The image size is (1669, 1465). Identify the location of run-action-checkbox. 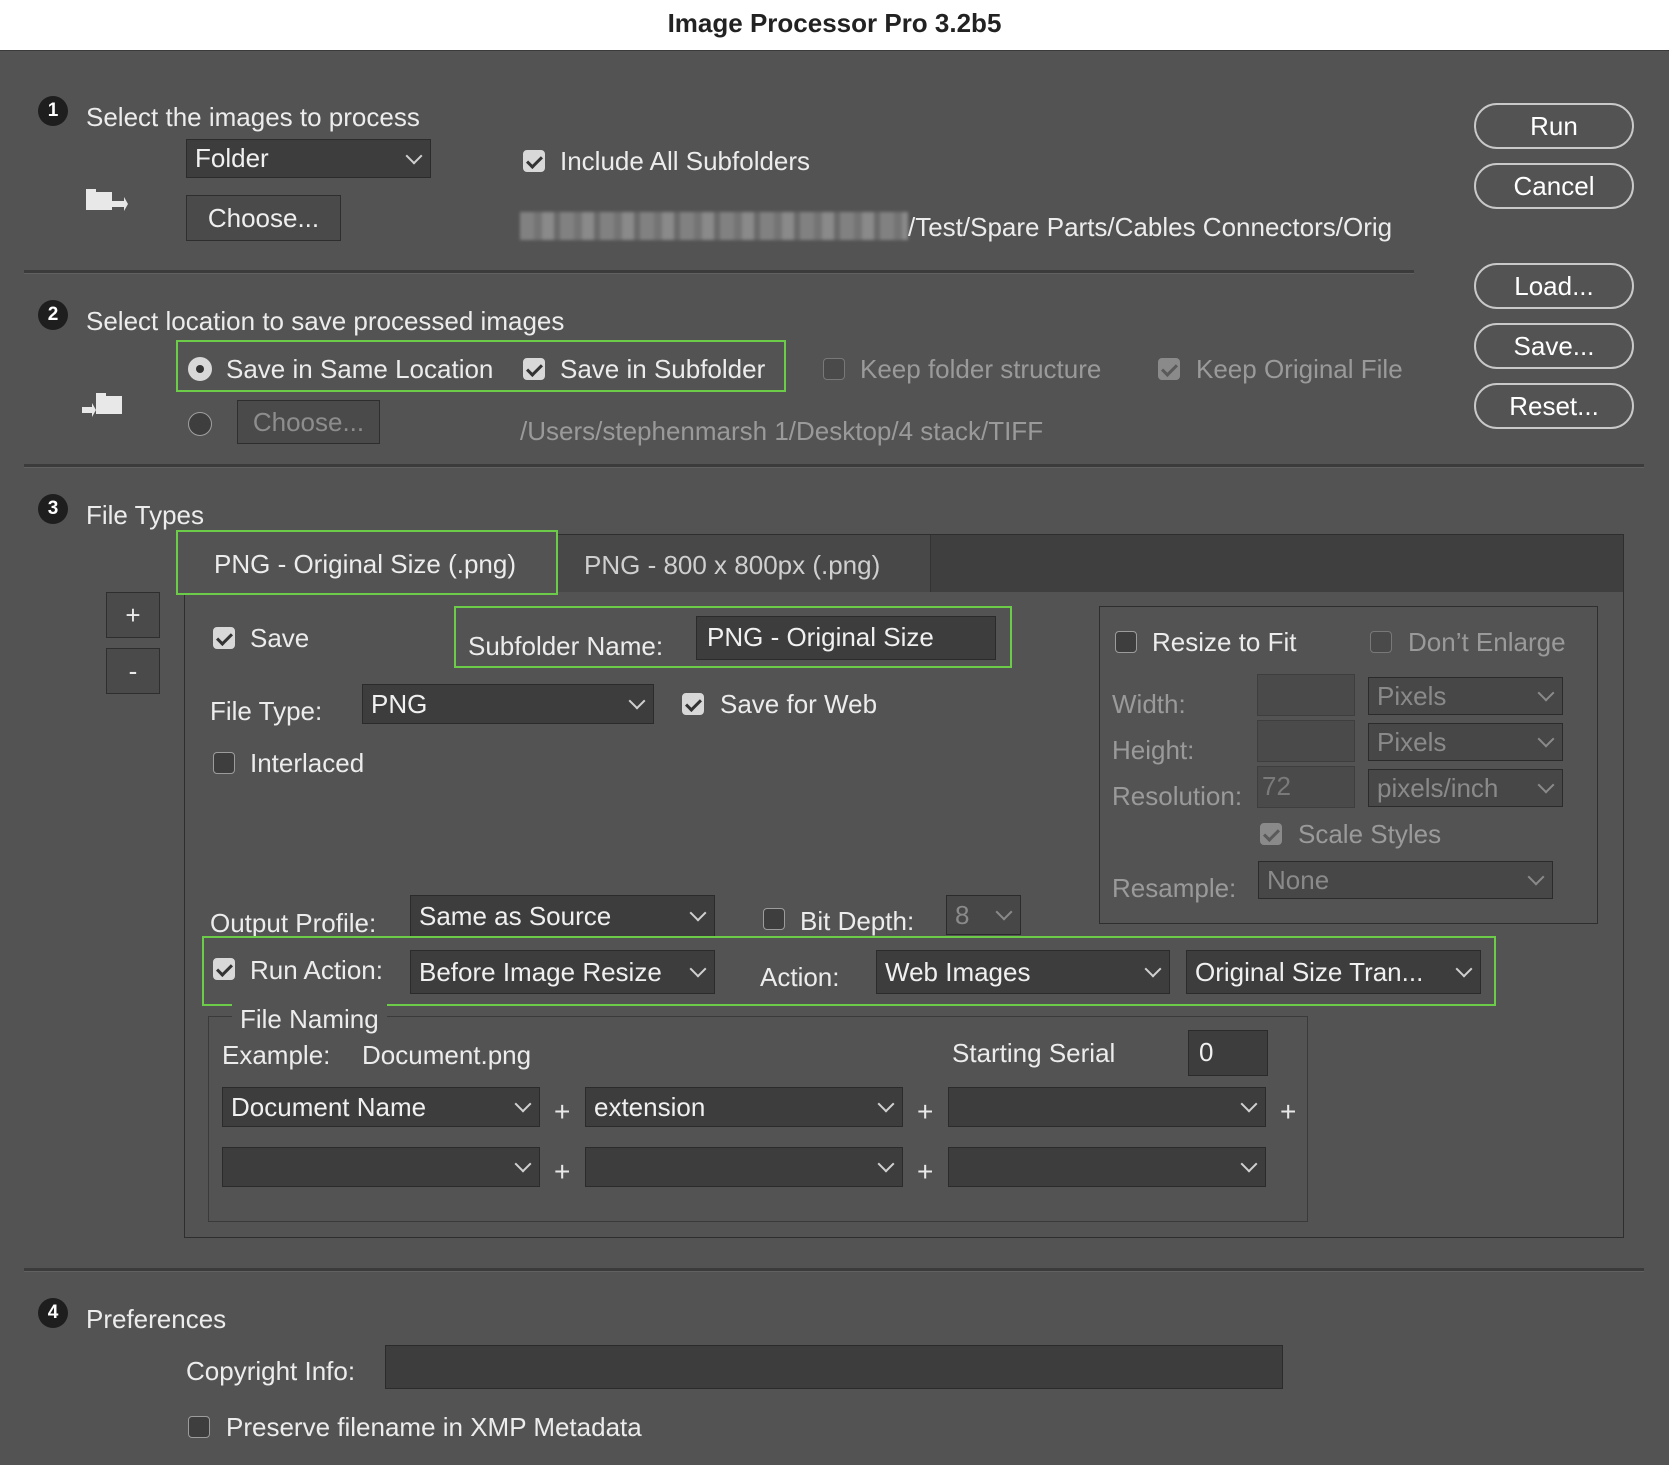
(224, 969).